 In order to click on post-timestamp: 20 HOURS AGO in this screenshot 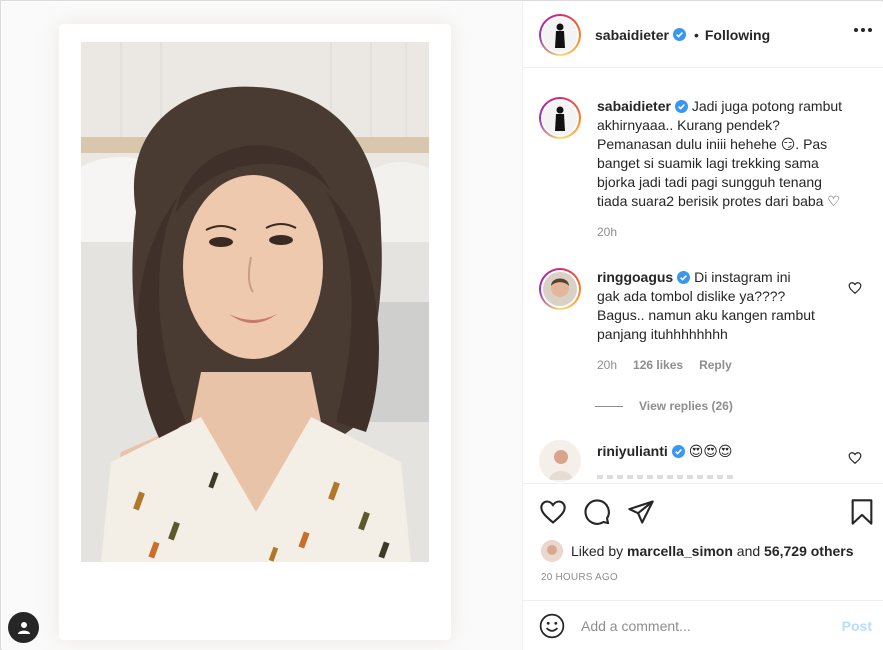, I will do `click(579, 577)`.